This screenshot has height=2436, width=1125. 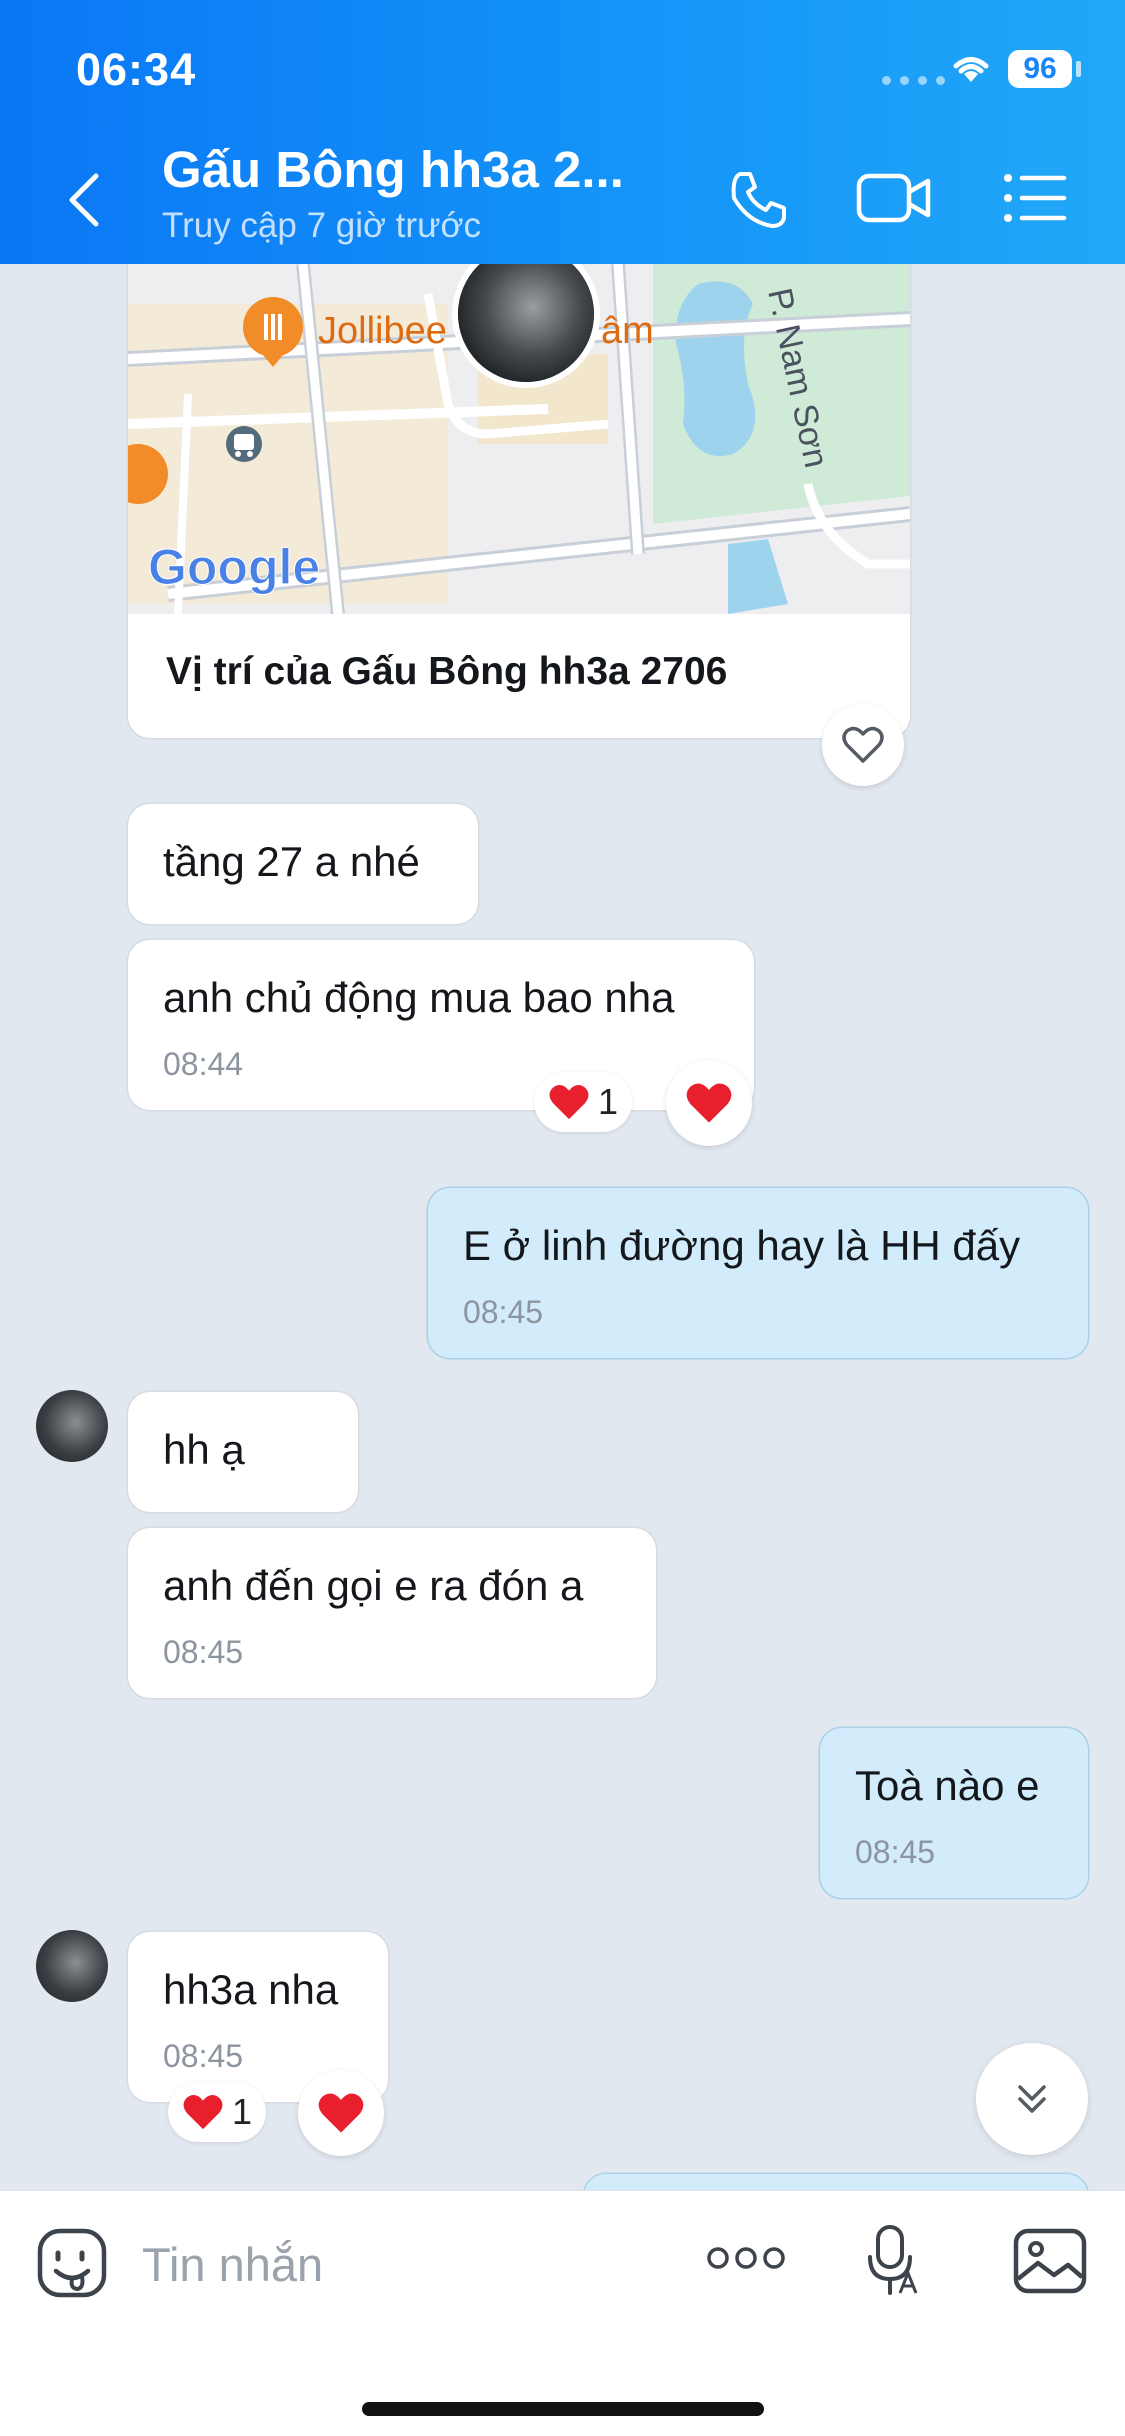 What do you see at coordinates (392, 1613) in the screenshot?
I see `message-bubble-received: anh đến gọi e ra đón a 08:45` at bounding box center [392, 1613].